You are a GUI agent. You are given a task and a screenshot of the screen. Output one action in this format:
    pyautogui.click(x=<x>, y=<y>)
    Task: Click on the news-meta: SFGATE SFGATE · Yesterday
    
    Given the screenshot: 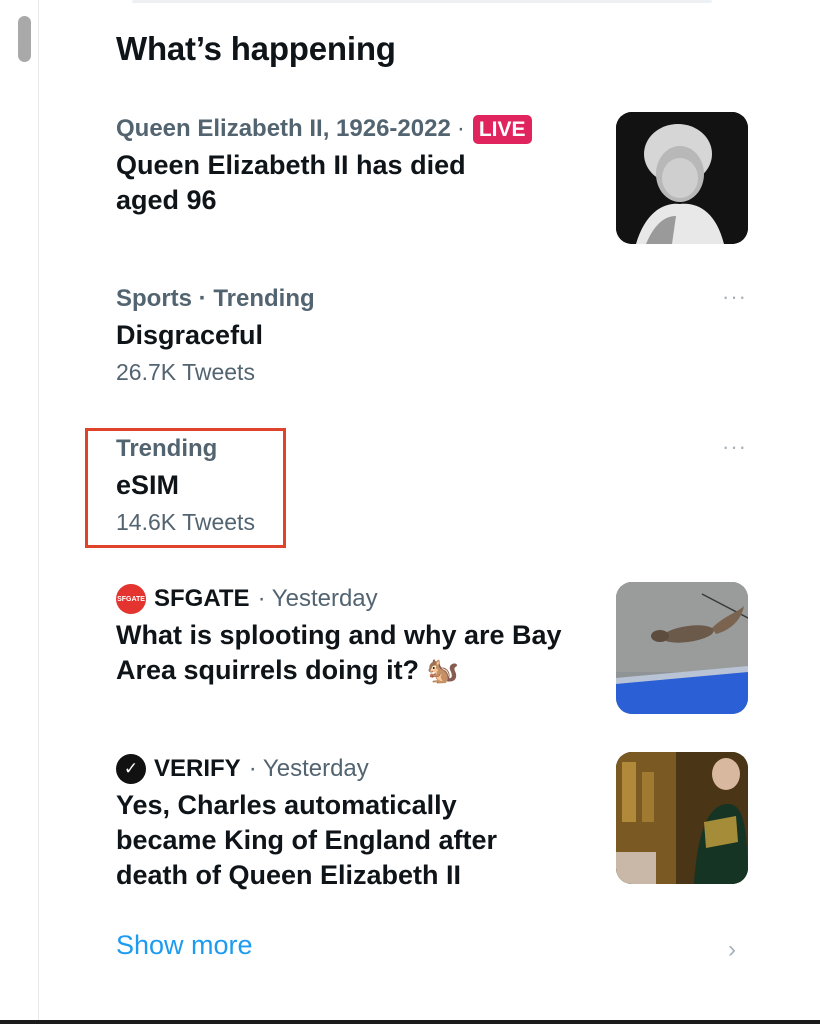 What is the action you would take?
    pyautogui.click(x=339, y=599)
    